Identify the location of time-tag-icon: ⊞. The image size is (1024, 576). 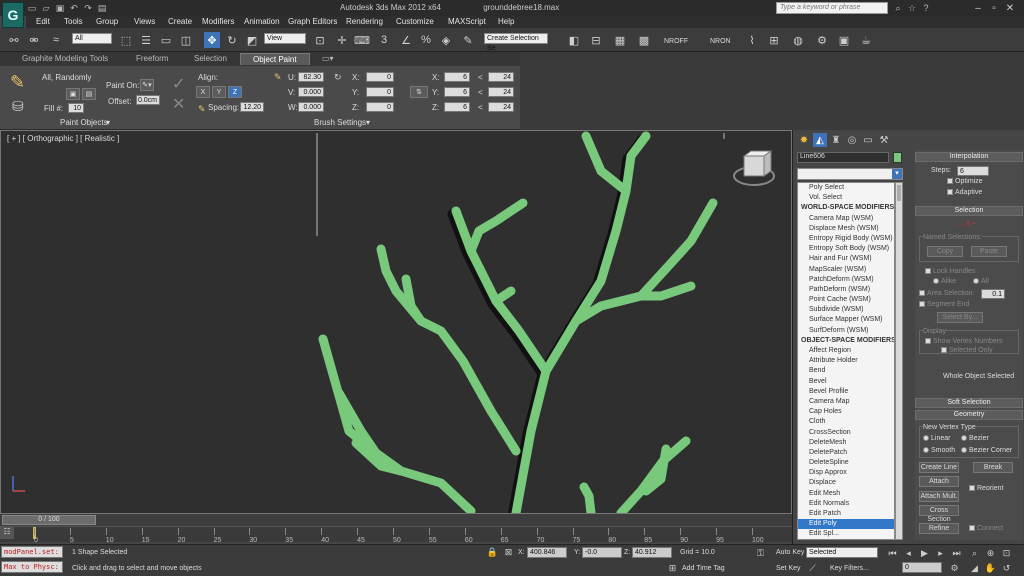
(672, 568).